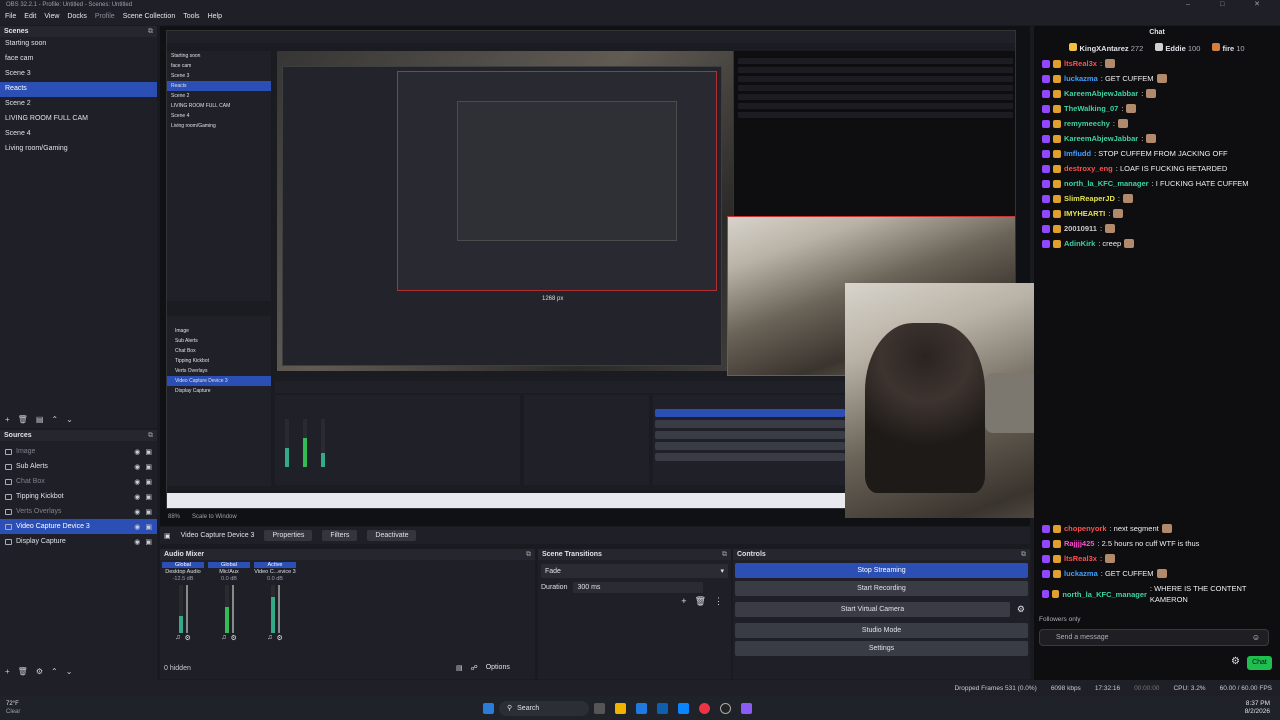 The width and height of the screenshot is (1280, 720). I want to click on windows-start-icon, so click(488, 708).